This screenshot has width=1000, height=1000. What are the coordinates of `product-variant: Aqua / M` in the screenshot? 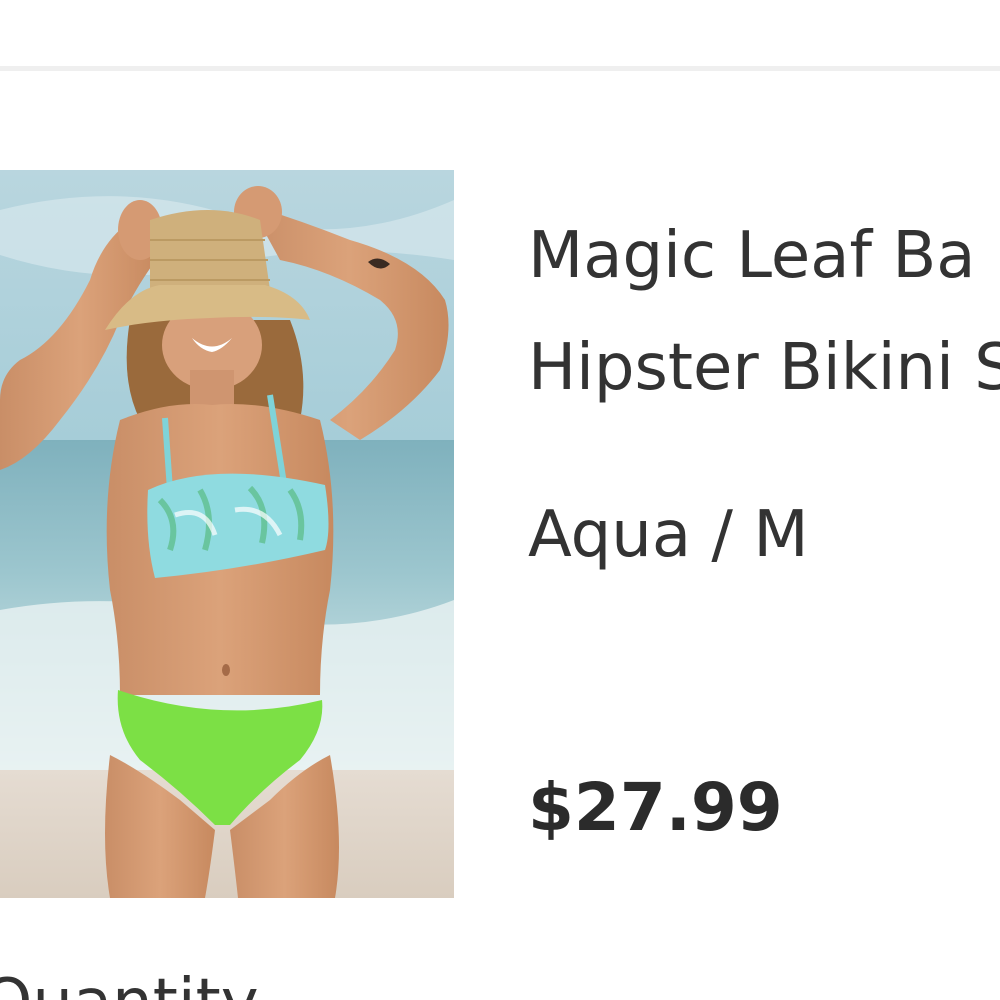 It's located at (668, 535).